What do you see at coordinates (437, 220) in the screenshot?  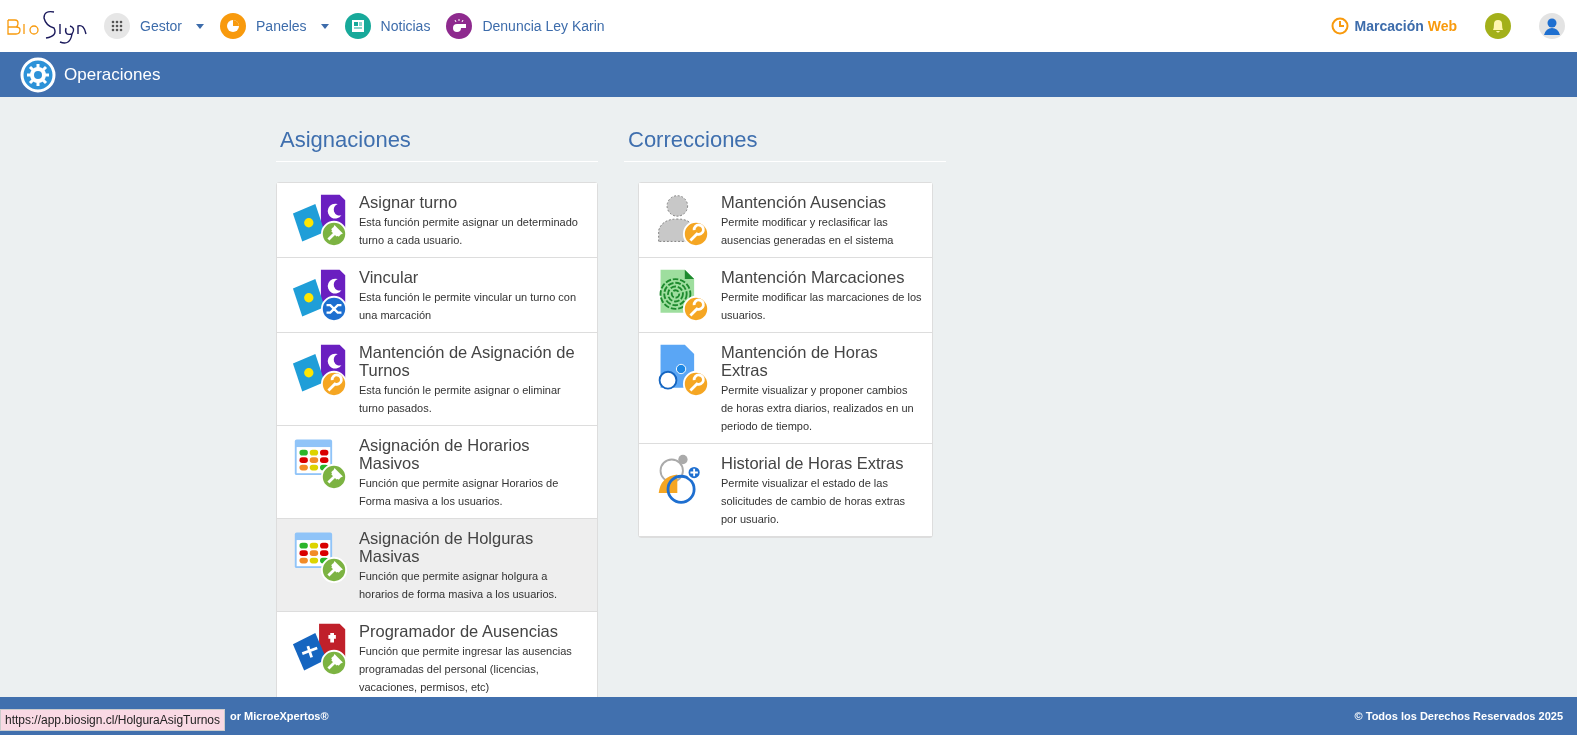 I see `menu-option: Asignar turno Esta función permite asignar un determinado turno a cada usuario.` at bounding box center [437, 220].